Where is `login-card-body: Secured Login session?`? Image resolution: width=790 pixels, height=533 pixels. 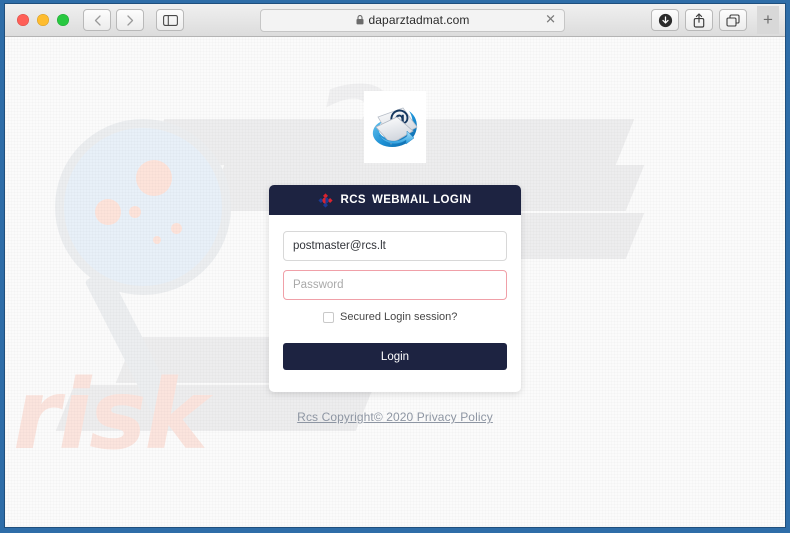
login-card-body: Secured Login session? is located at coordinates (395, 269).